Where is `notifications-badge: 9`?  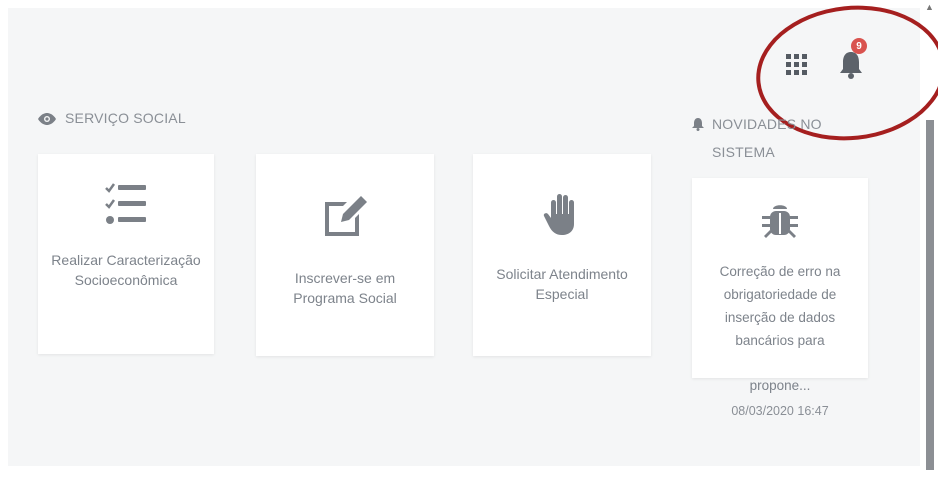
notifications-badge: 9 is located at coordinates (859, 46).